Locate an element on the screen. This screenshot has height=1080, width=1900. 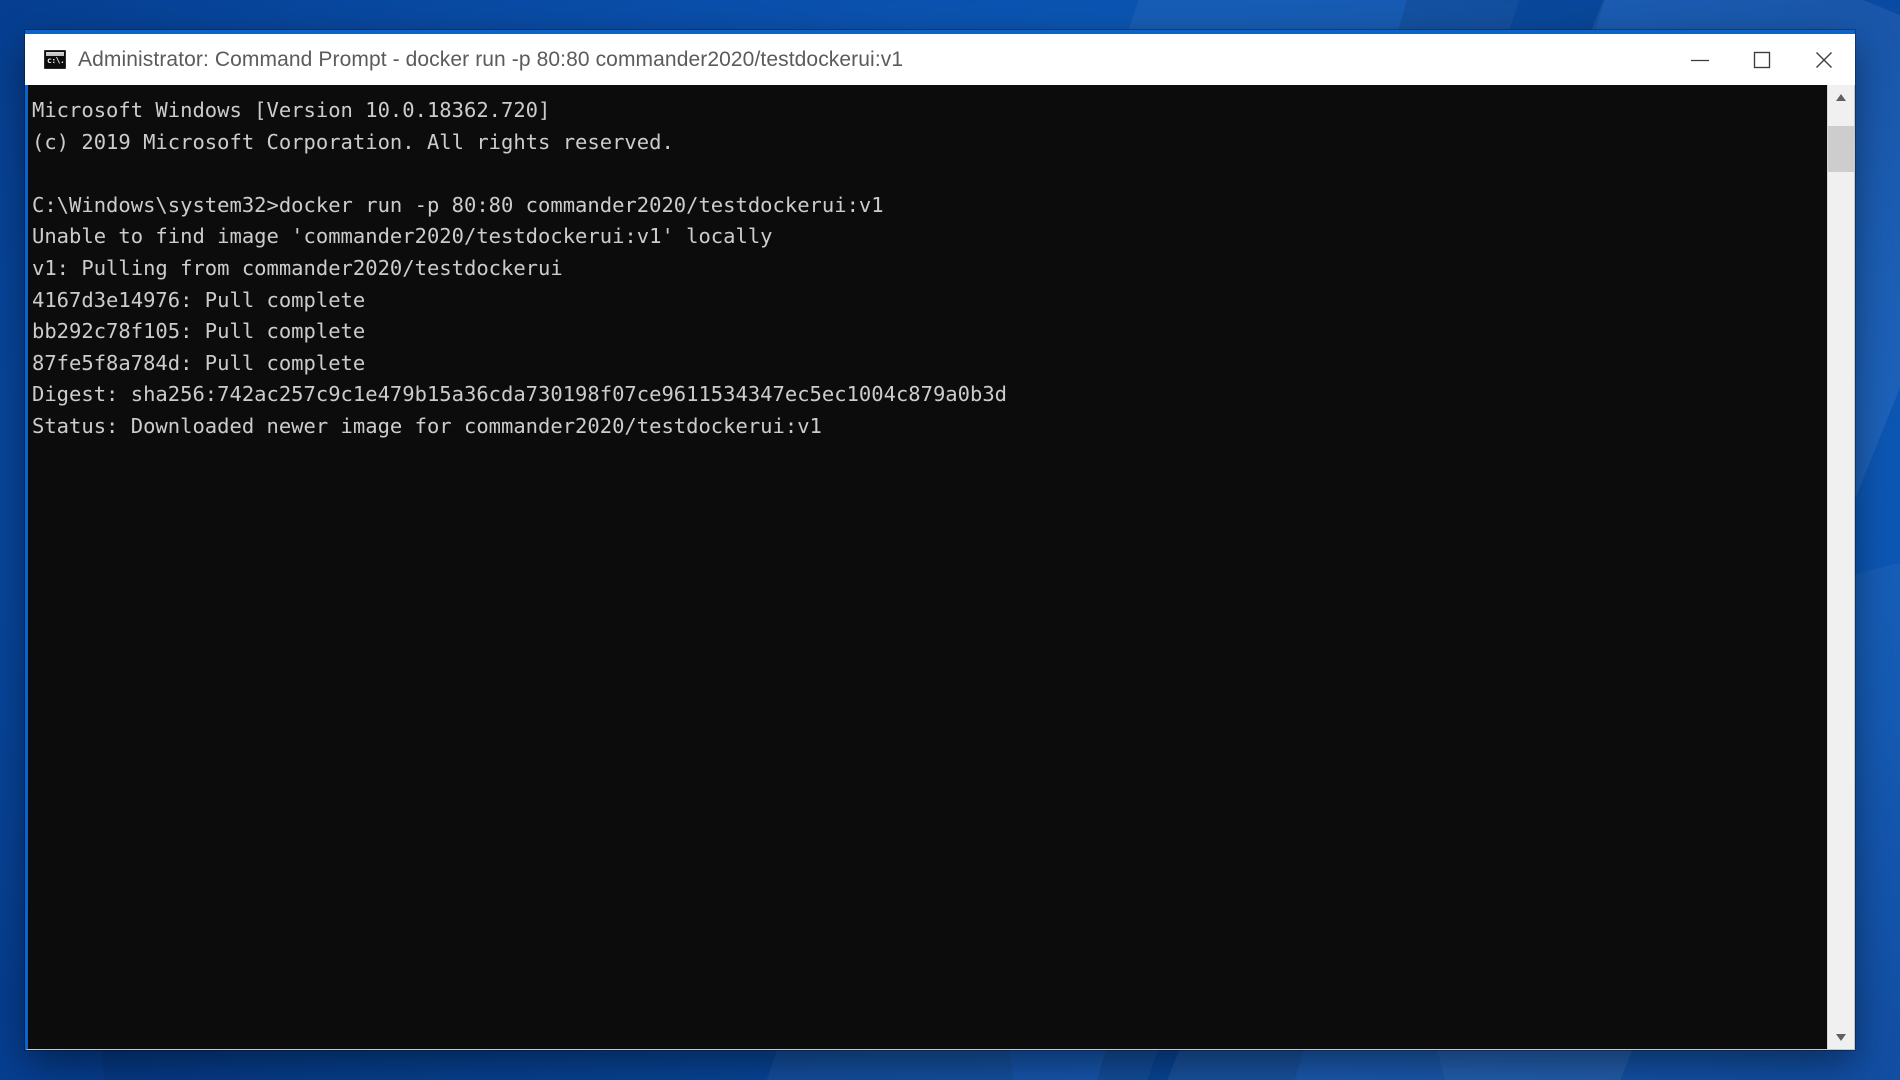
maximize-icon is located at coordinates (1762, 59).